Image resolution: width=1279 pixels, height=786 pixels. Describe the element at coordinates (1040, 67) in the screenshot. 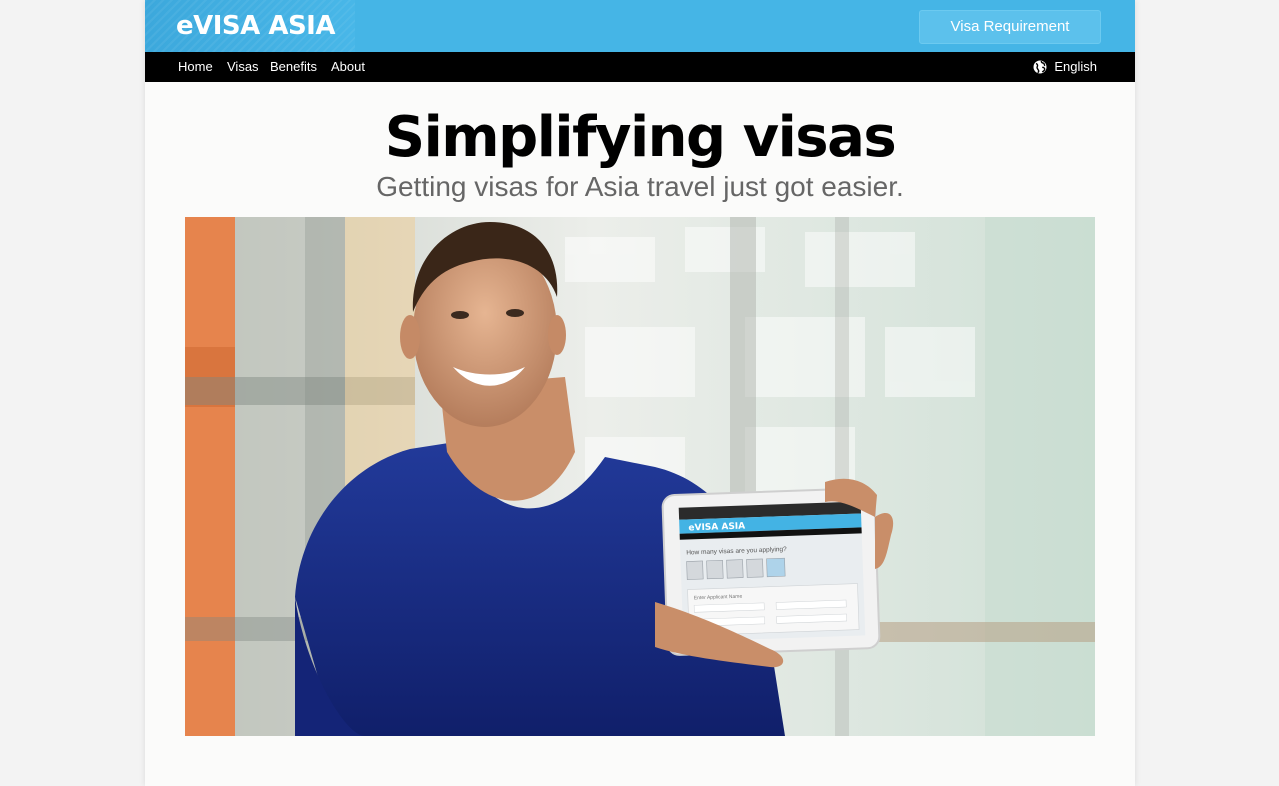

I see `globe-icon` at that location.